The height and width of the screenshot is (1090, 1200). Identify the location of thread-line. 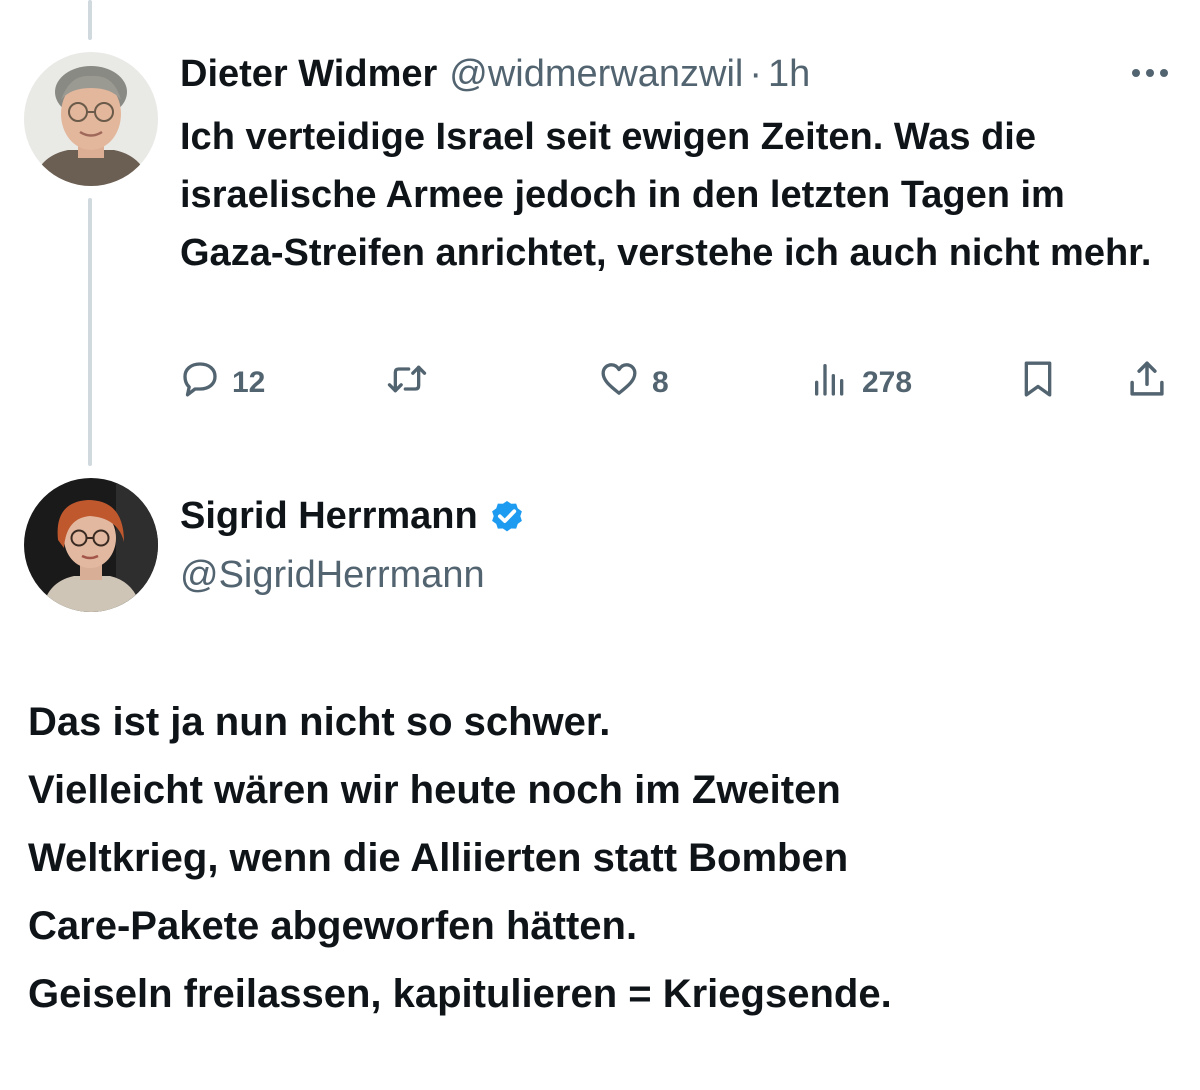
(90, 332).